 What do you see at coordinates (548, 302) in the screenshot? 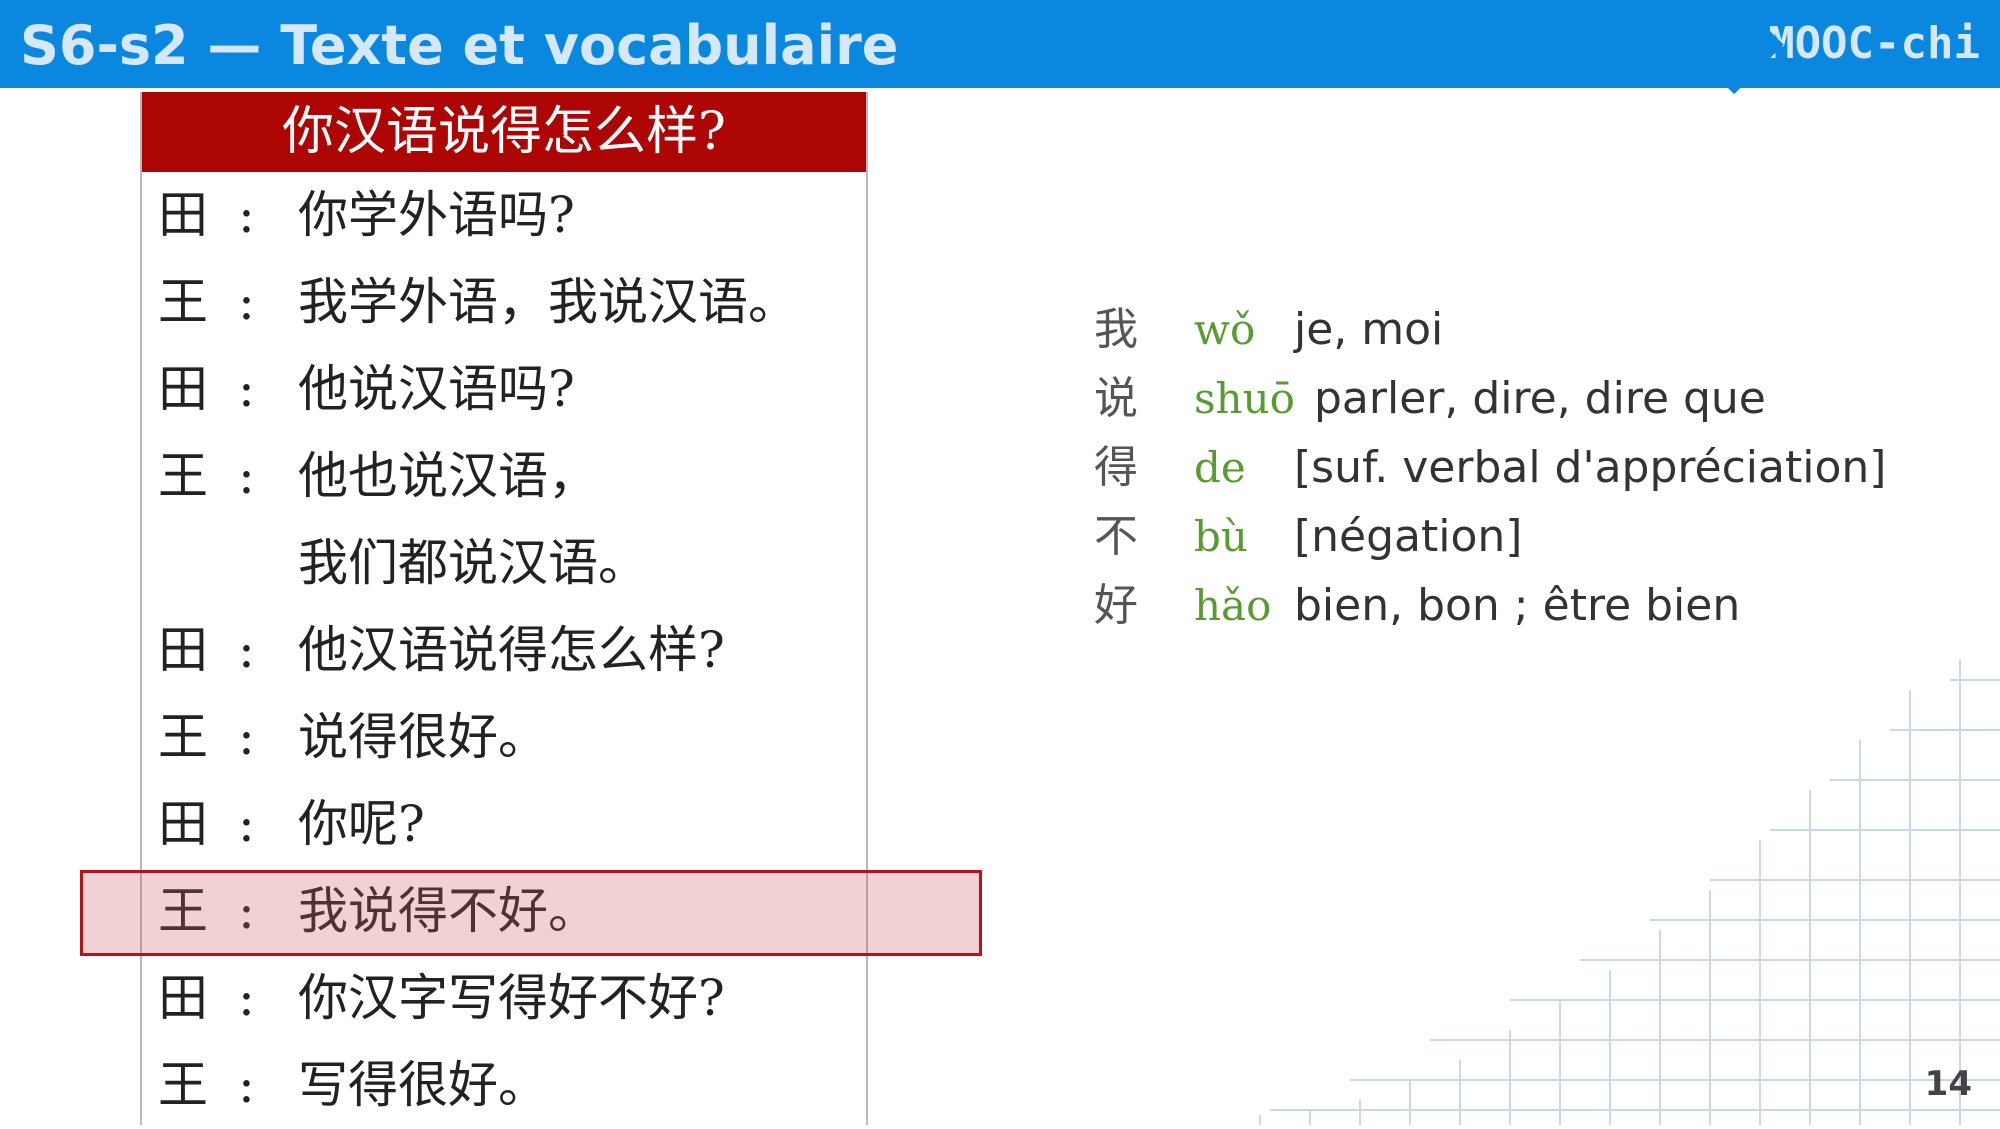
I see `dialogue-text: 我学外语，我说汉语。` at bounding box center [548, 302].